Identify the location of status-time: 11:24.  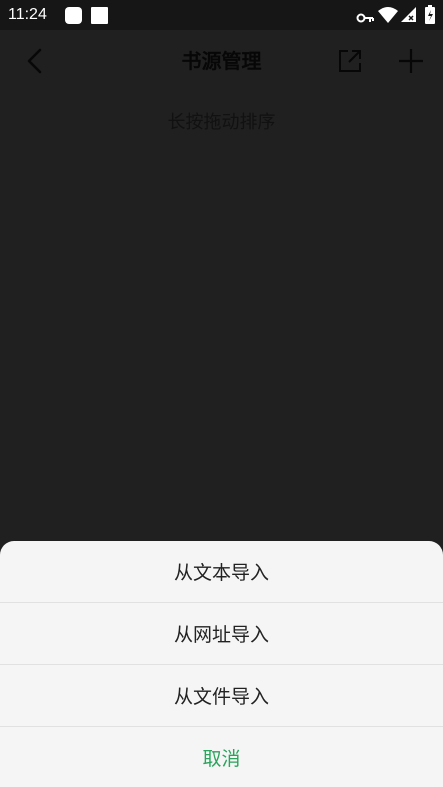
(27, 14).